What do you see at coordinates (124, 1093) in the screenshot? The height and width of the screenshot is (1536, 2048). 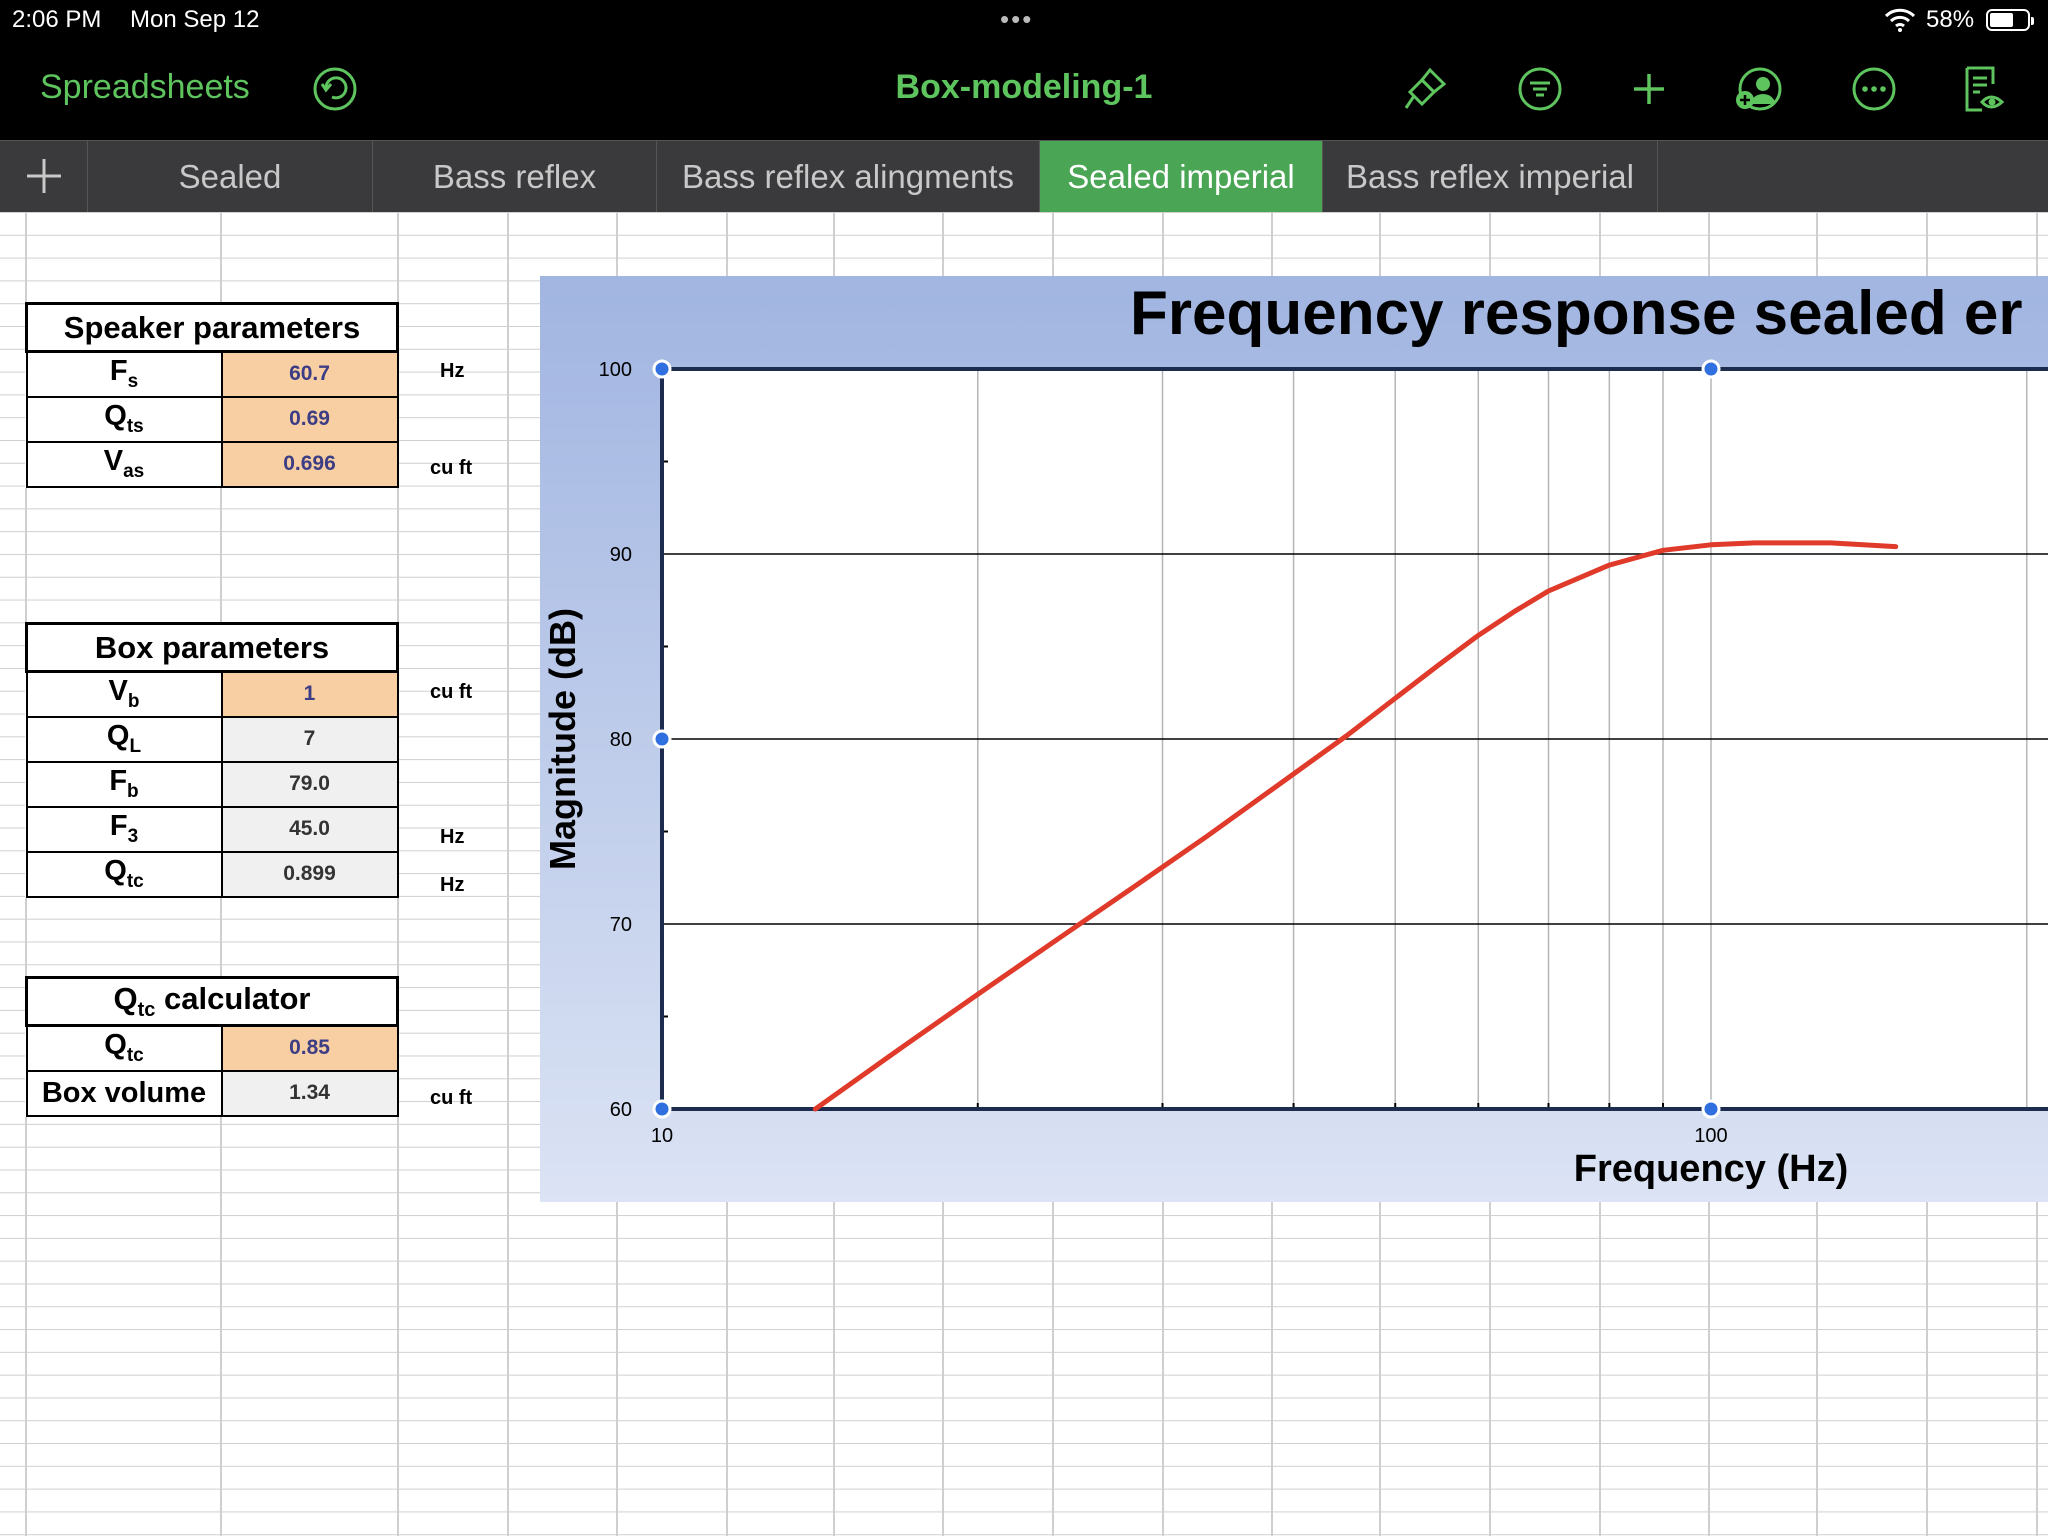 I see `row-label: Box volume` at bounding box center [124, 1093].